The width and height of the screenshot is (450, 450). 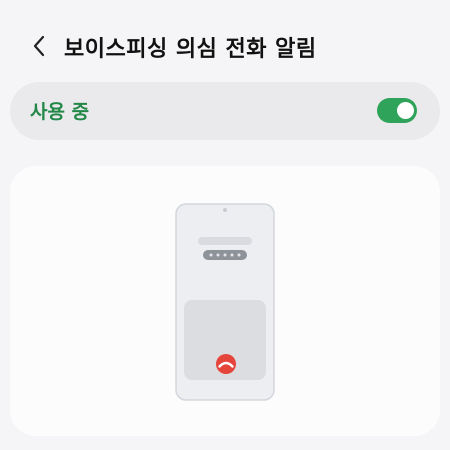 I want to click on caller-name-placeholder, so click(x=225, y=241).